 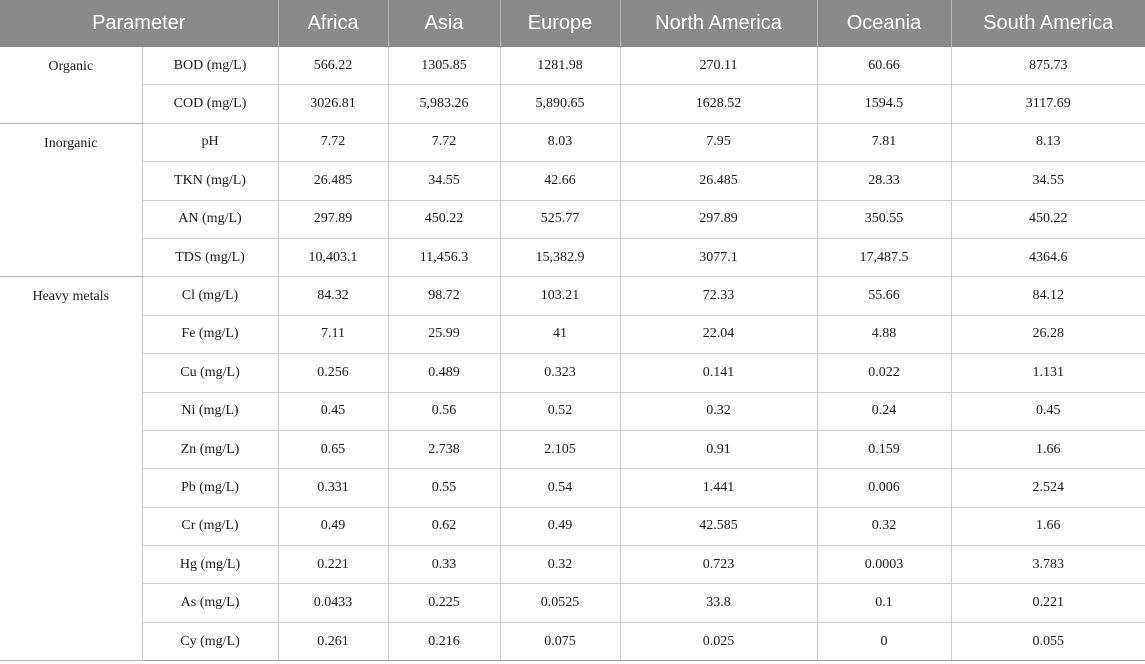 I want to click on value-cell: 84.32, so click(x=332, y=296).